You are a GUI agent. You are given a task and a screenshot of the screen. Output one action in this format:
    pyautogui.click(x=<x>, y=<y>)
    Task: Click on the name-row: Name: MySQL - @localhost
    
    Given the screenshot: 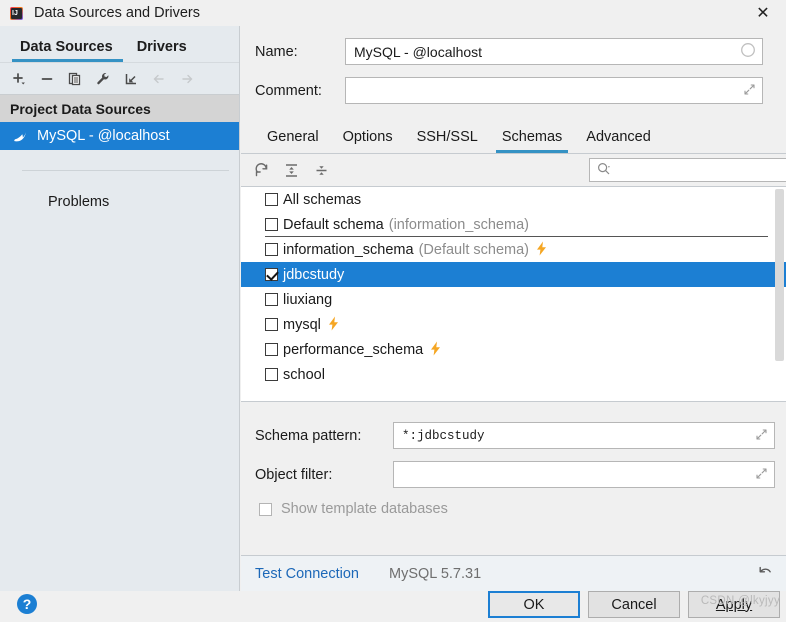 What is the action you would take?
    pyautogui.click(x=515, y=51)
    